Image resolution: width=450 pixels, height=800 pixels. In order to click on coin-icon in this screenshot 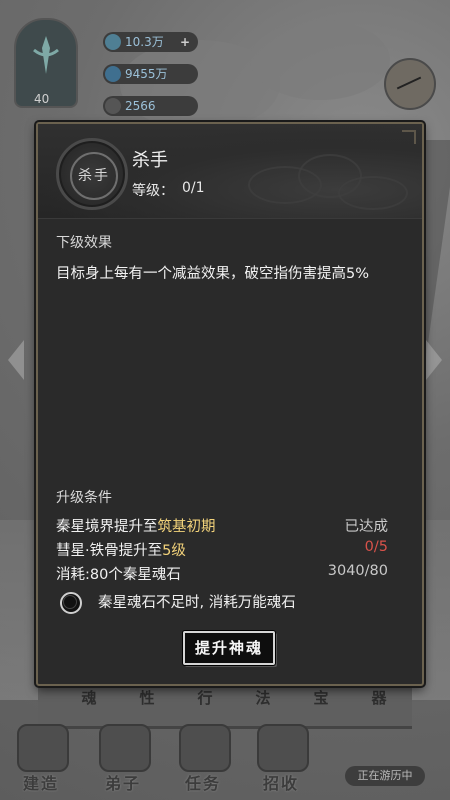, I will do `click(113, 74)`.